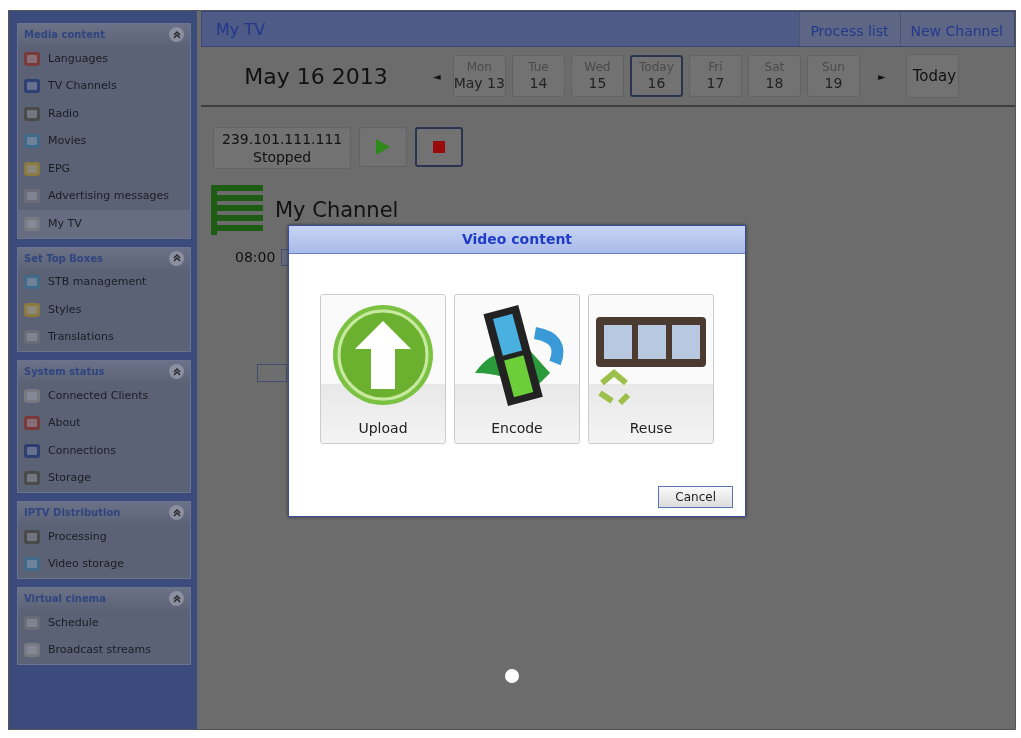 The width and height of the screenshot is (1021, 738). Describe the element at coordinates (695, 497) in the screenshot. I see `cancel-button: Cancel` at that location.